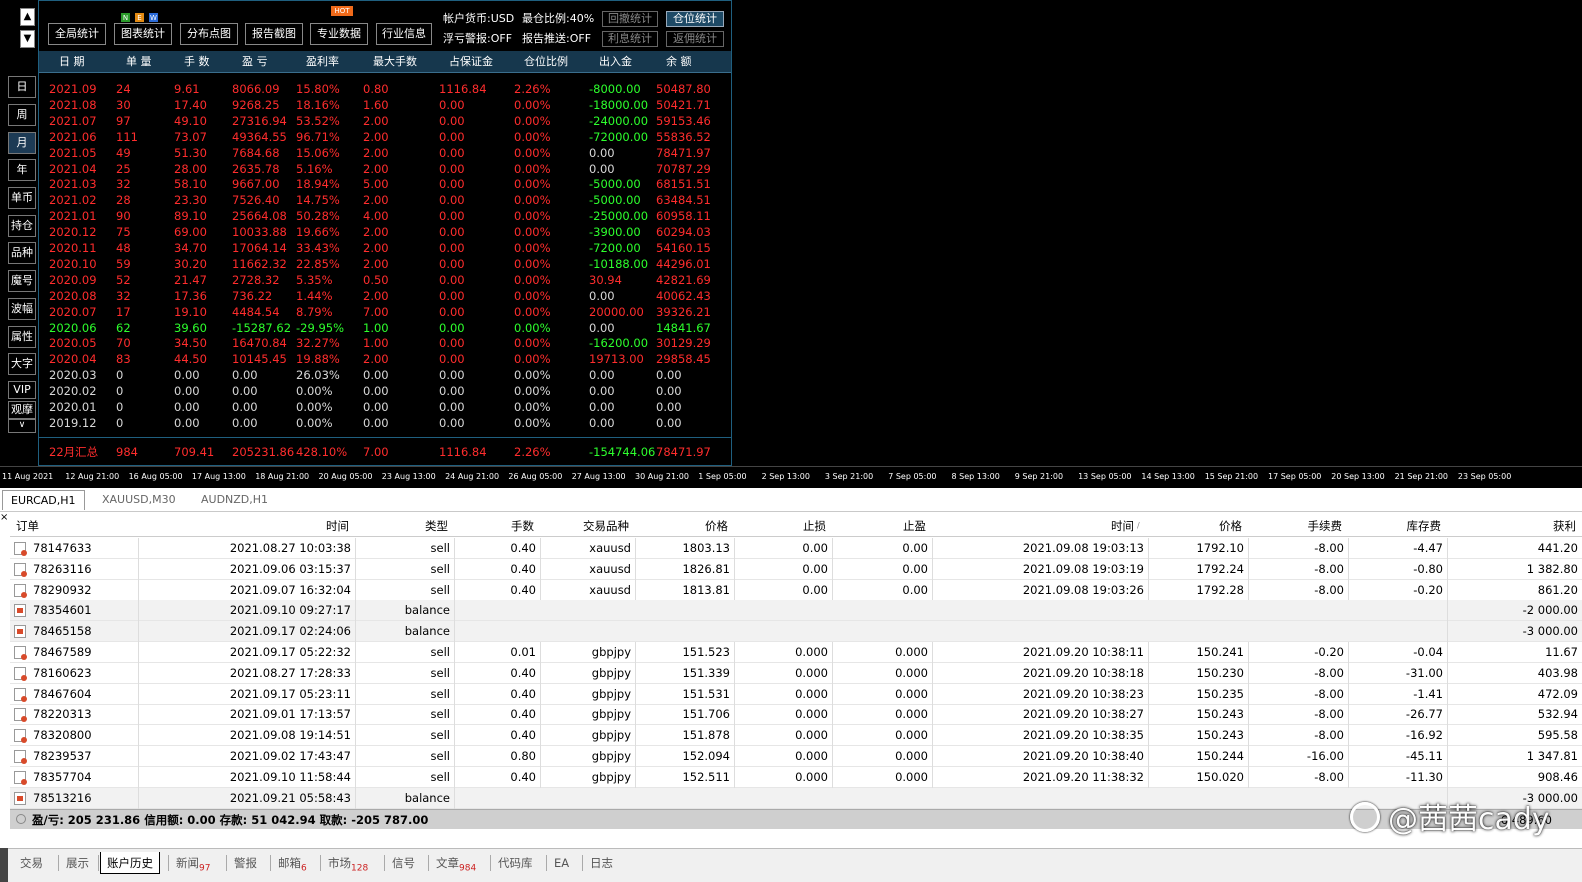 This screenshot has width=1582, height=882. What do you see at coordinates (1564, 526) in the screenshot?
I see `history-col-profit: 获利` at bounding box center [1564, 526].